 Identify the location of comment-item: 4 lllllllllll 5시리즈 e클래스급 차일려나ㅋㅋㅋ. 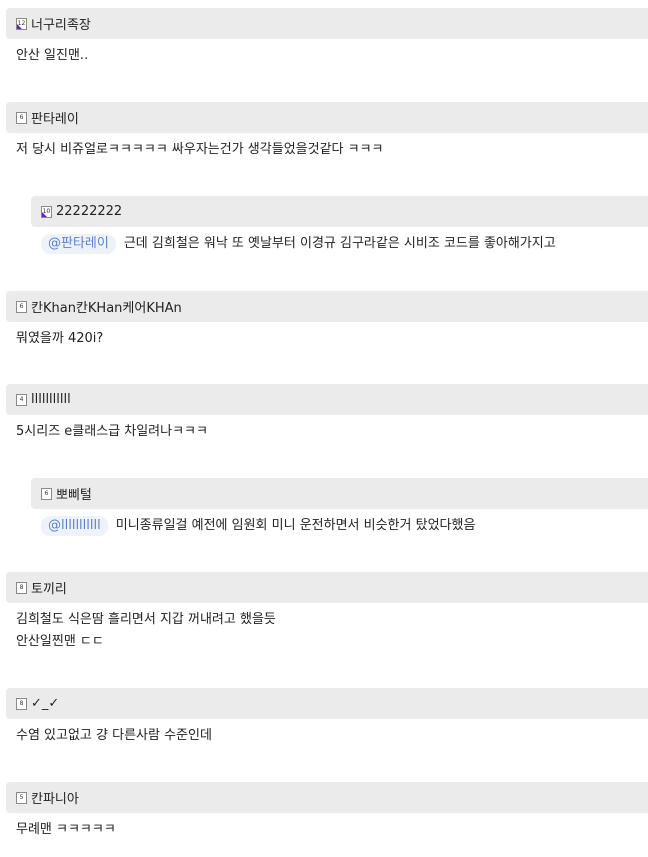
(327, 413).